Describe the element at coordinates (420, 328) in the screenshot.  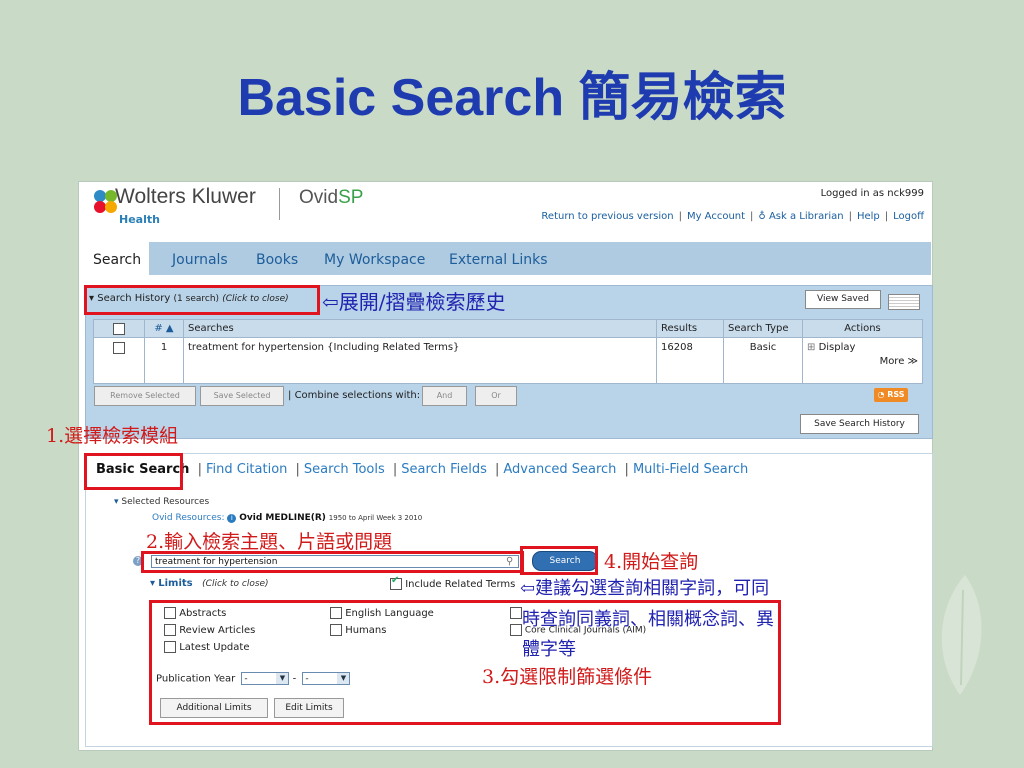
I see `column-searches: Searches` at that location.